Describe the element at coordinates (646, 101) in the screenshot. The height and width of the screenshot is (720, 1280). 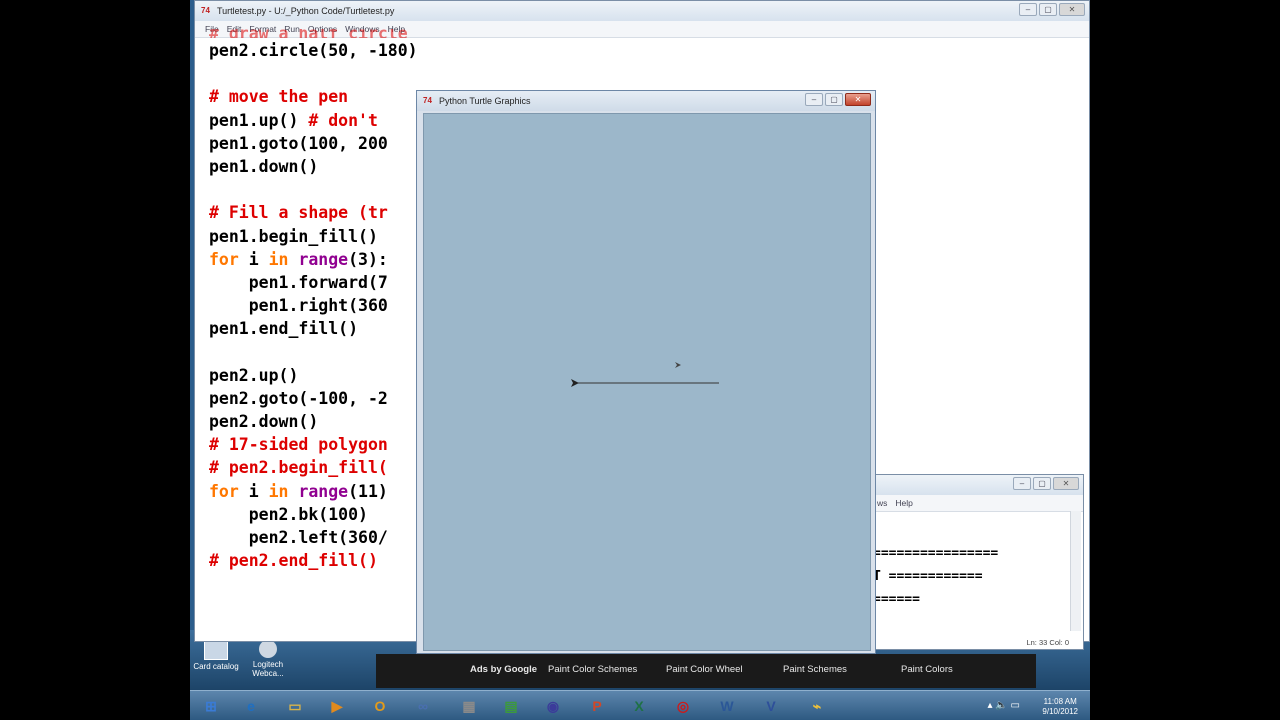
I see `turtle-titlebar: 74 Python Turtle Graphics – ▢ ✕` at that location.